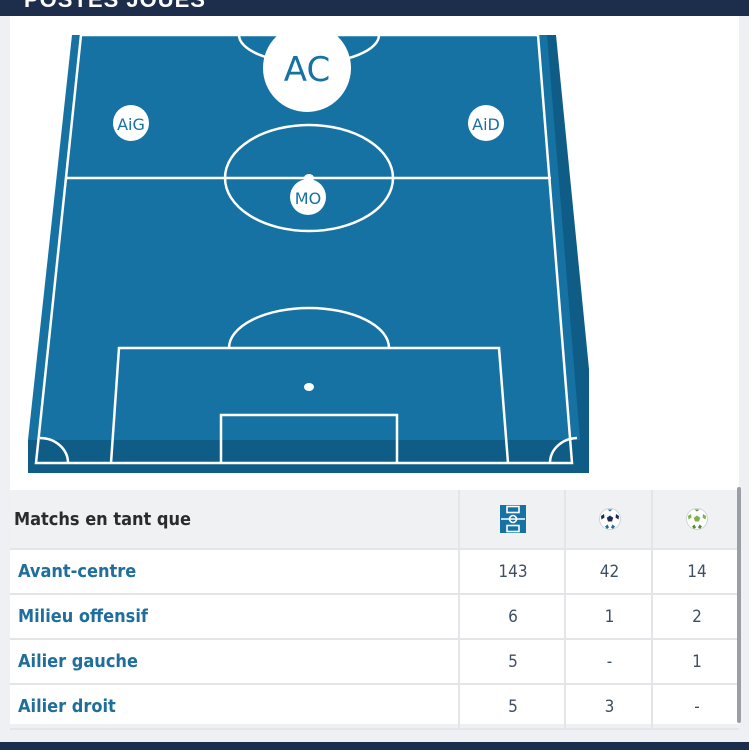 This screenshot has height=750, width=749. What do you see at coordinates (608, 616) in the screenshot?
I see `goals-count: 1` at bounding box center [608, 616].